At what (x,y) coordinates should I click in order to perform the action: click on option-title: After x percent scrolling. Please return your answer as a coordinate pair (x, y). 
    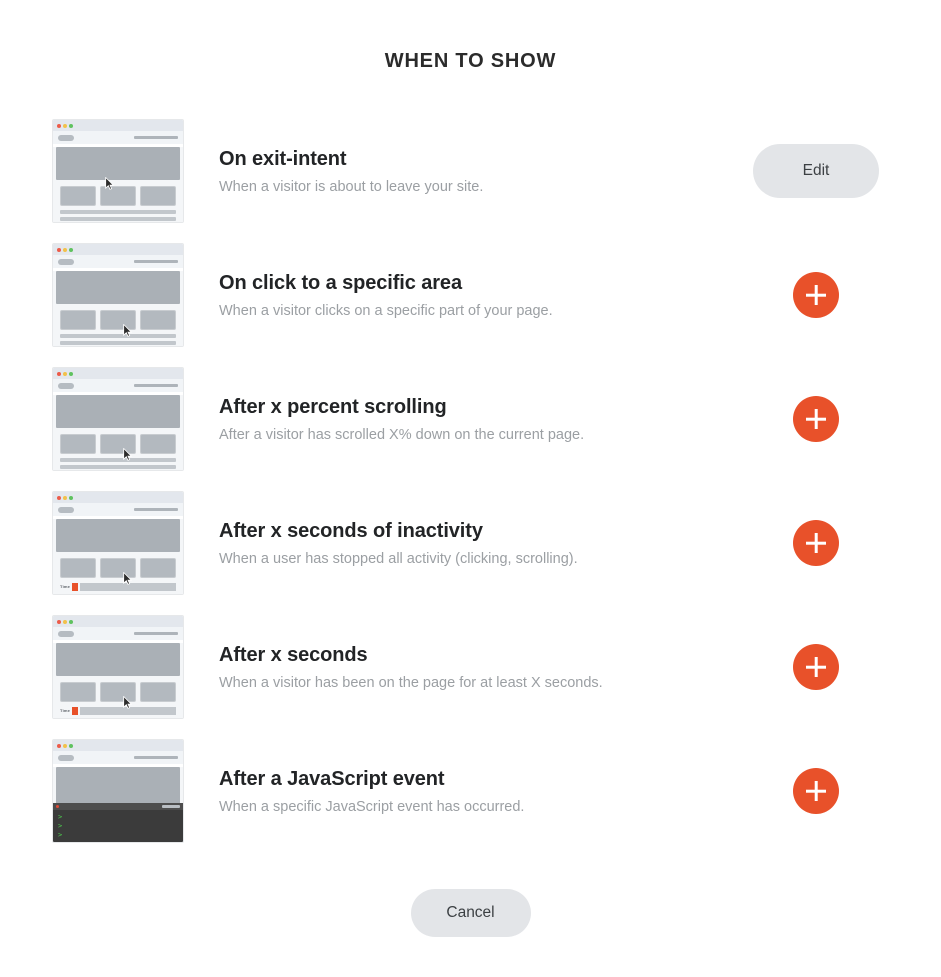
    Looking at the image, I should click on (333, 406).